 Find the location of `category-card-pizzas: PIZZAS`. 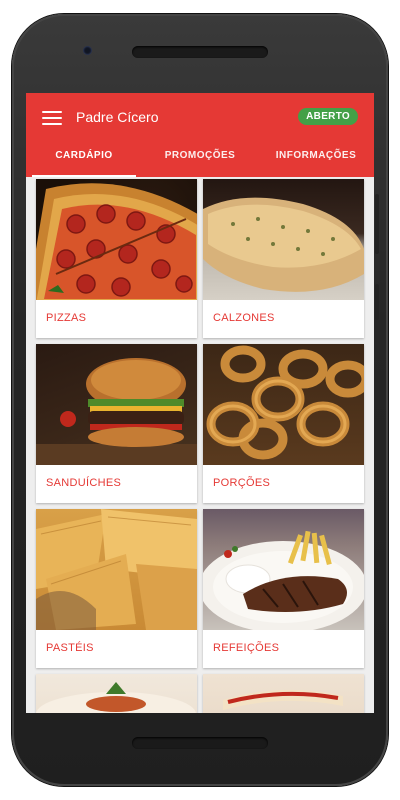

category-card-pizzas: PIZZAS is located at coordinates (116, 258).